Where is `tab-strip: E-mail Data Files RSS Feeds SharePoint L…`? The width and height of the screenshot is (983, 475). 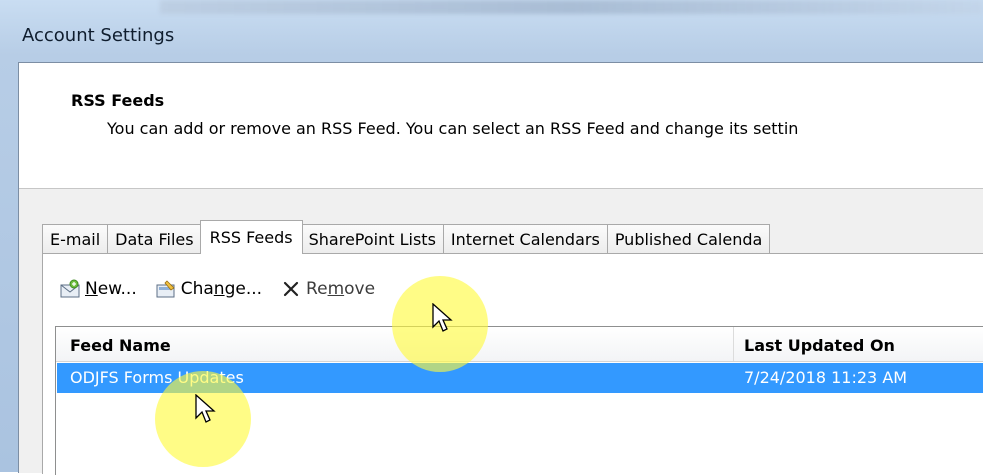 tab-strip: E-mail Data Files RSS Feeds SharePoint L… is located at coordinates (406, 237).